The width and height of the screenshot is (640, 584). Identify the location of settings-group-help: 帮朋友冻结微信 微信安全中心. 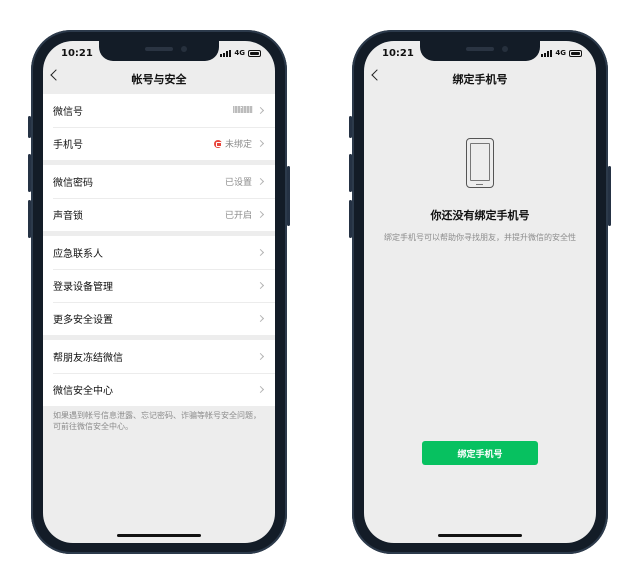
(159, 373).